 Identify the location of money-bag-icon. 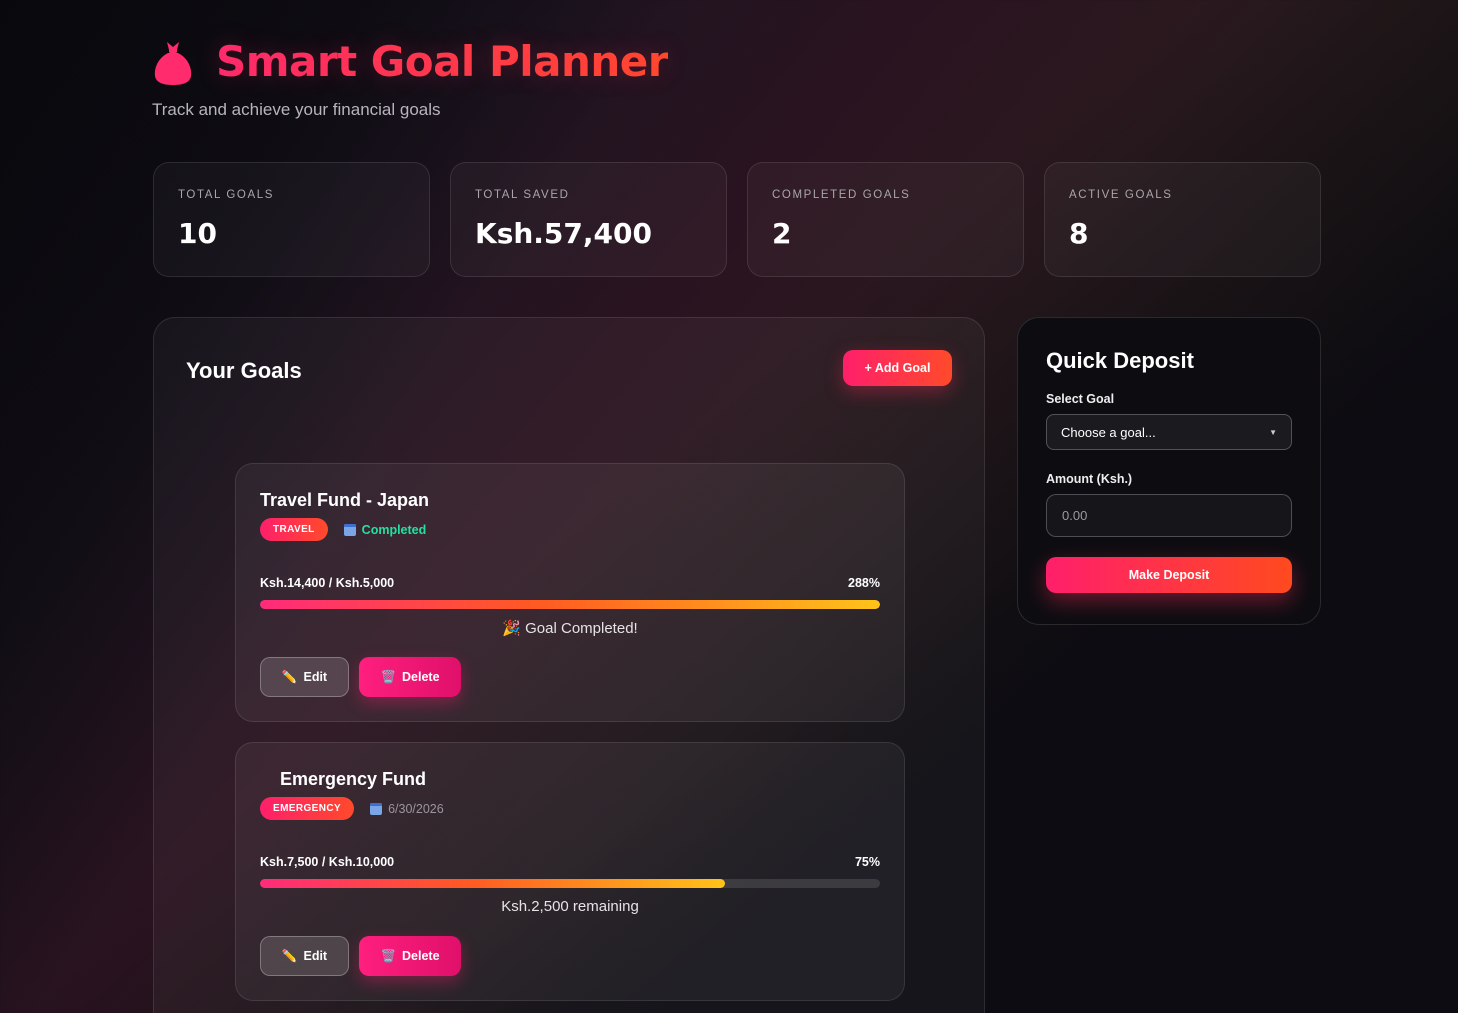
(173, 61).